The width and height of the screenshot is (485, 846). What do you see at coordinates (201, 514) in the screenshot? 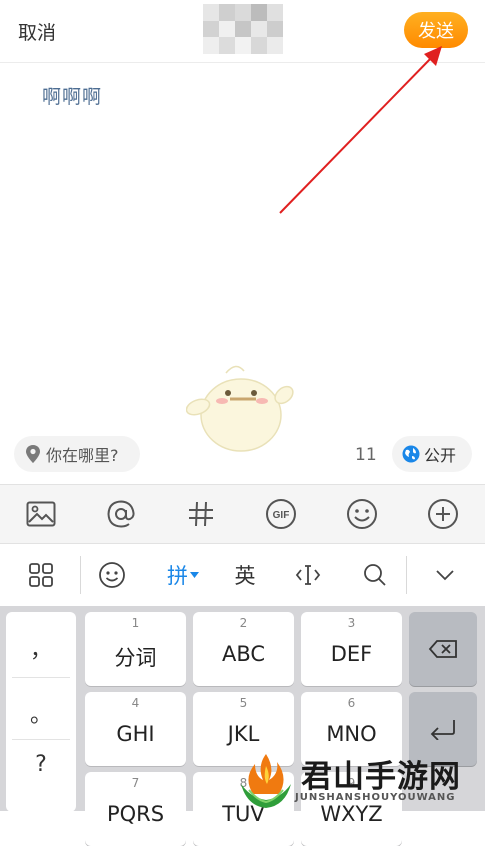
I see `hashtag-icon` at bounding box center [201, 514].